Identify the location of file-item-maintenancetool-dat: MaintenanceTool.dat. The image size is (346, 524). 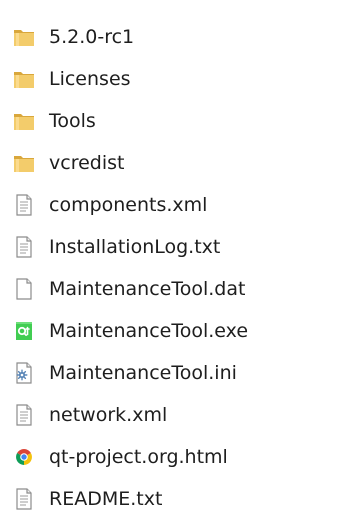
(173, 289).